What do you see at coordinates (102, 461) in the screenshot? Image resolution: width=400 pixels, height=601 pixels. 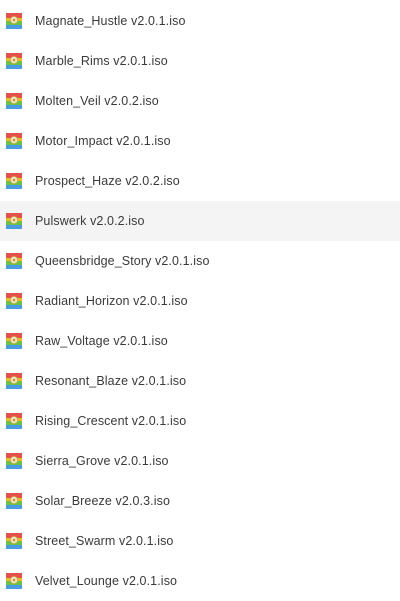 I see `file-name: Sierra_Grove v2.0.1.iso` at bounding box center [102, 461].